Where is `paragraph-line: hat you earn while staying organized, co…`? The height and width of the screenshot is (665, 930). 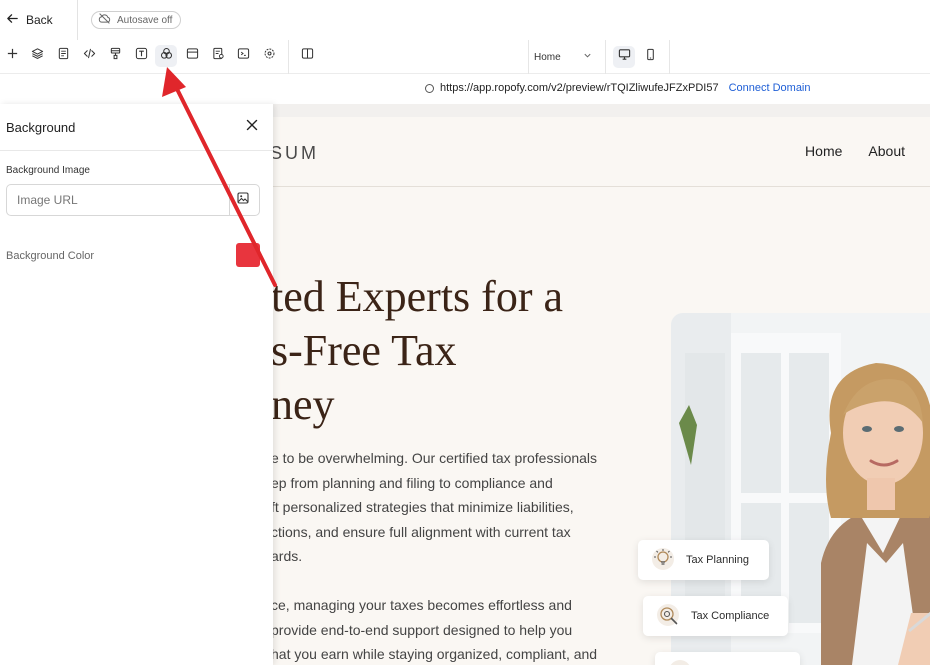 paragraph-line: hat you earn while staying organized, co… is located at coordinates (435, 654).